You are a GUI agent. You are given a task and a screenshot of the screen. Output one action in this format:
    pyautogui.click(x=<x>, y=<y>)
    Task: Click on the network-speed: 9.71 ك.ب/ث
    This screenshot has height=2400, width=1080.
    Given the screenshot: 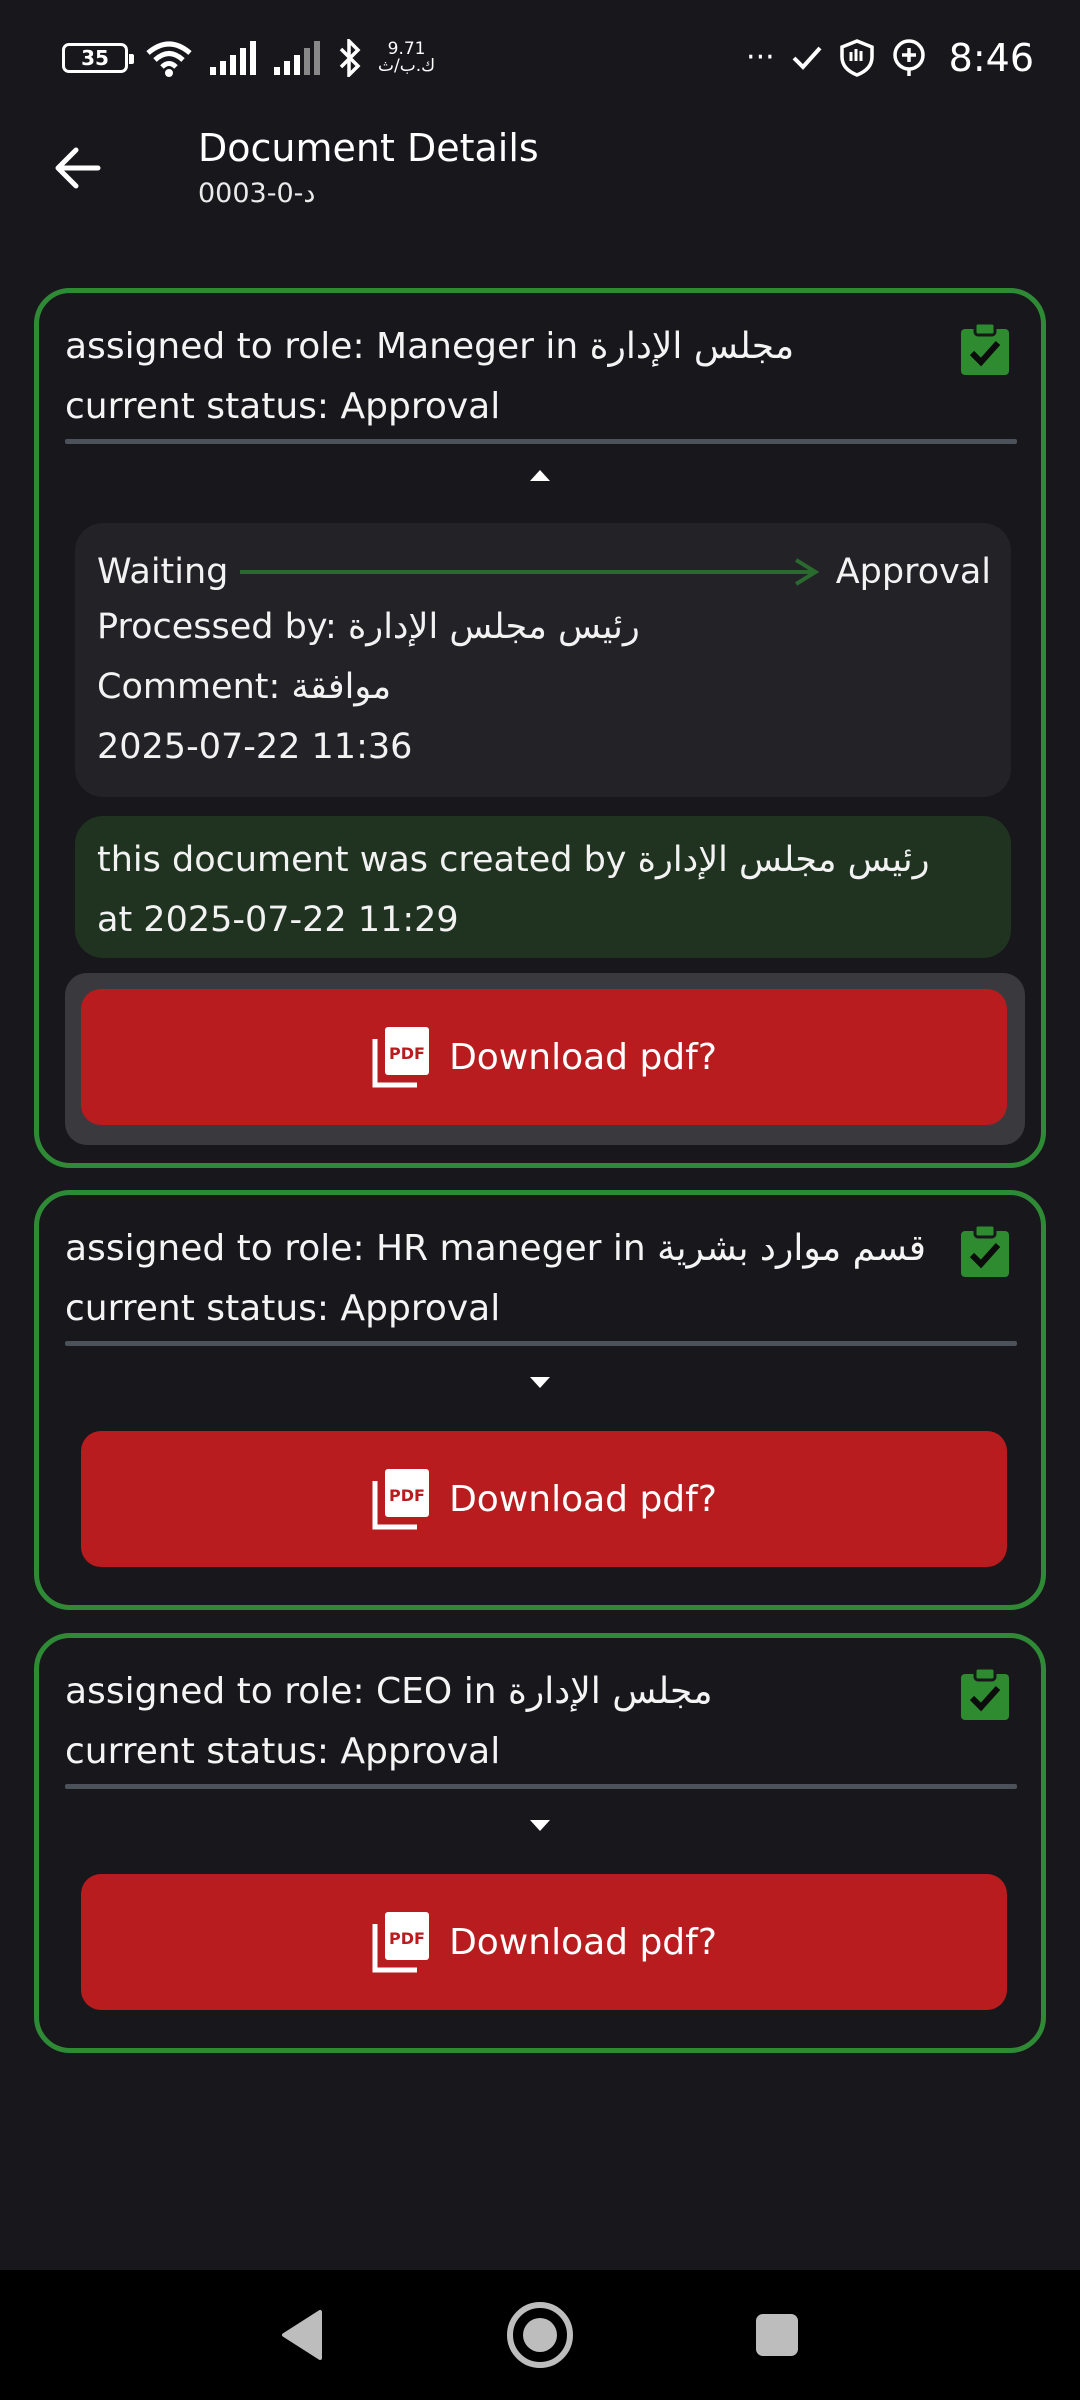 What is the action you would take?
    pyautogui.click(x=407, y=57)
    